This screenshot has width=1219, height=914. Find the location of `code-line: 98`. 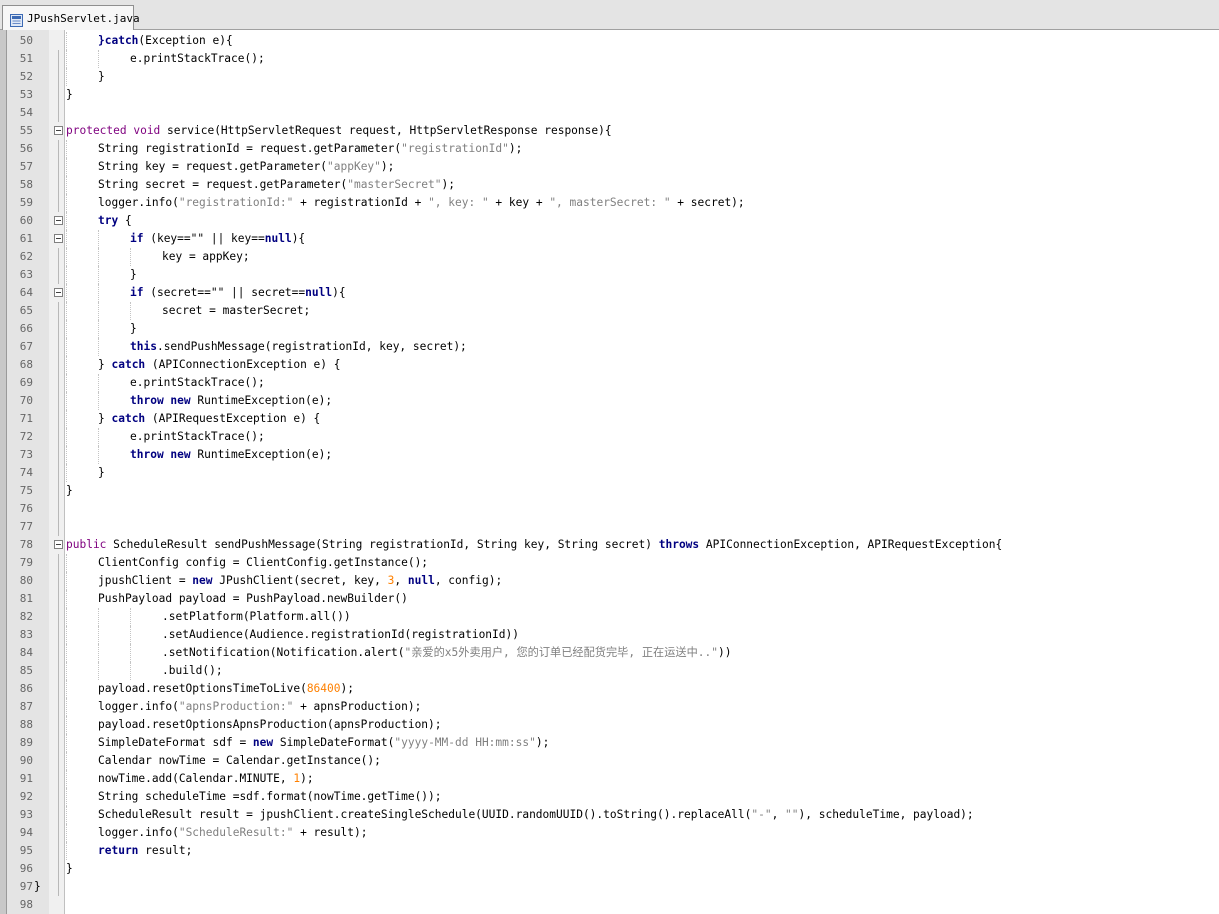

code-line: 98 is located at coordinates (609, 905).